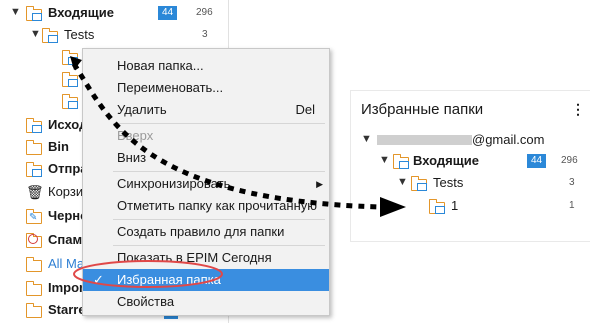 The height and width of the screenshot is (323, 590). I want to click on check-icon: ✓, so click(98, 279).